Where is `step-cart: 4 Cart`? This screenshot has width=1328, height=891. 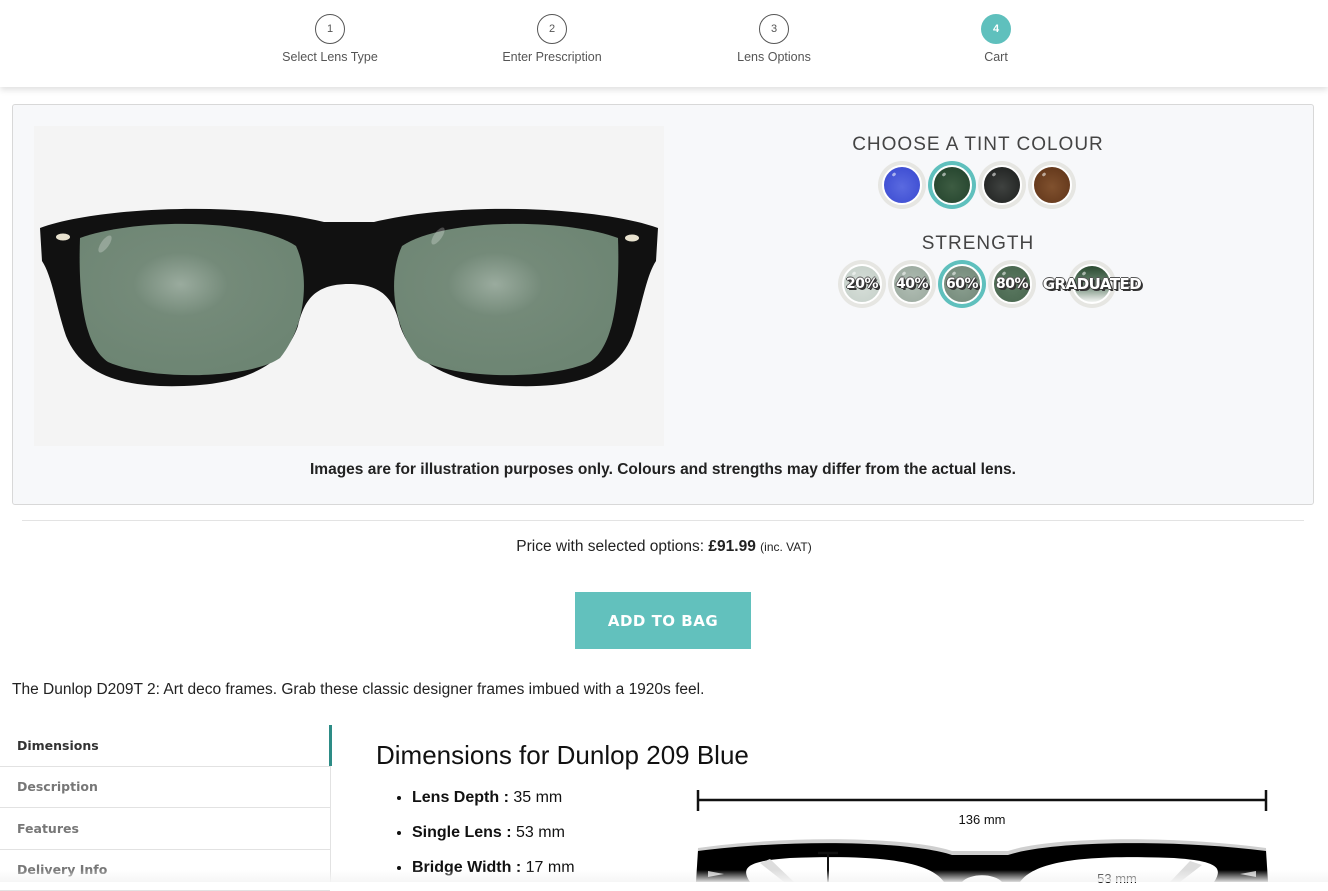
step-cart: 4 Cart is located at coordinates (996, 39).